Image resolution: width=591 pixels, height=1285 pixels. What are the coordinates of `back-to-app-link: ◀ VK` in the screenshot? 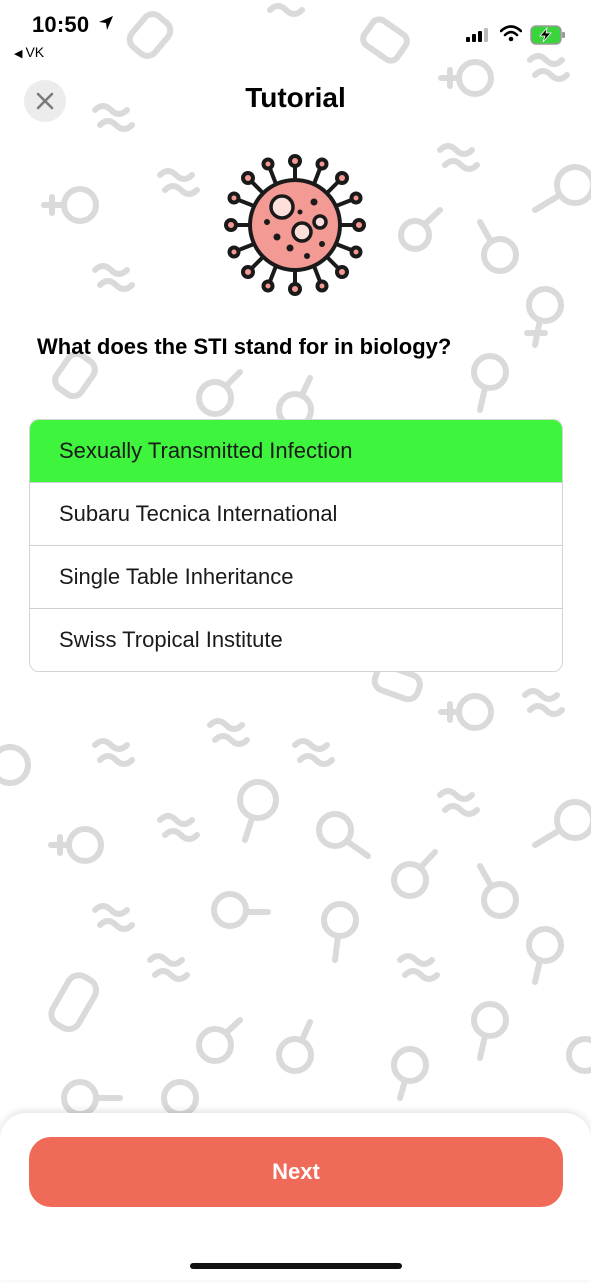 It's located at (29, 52).